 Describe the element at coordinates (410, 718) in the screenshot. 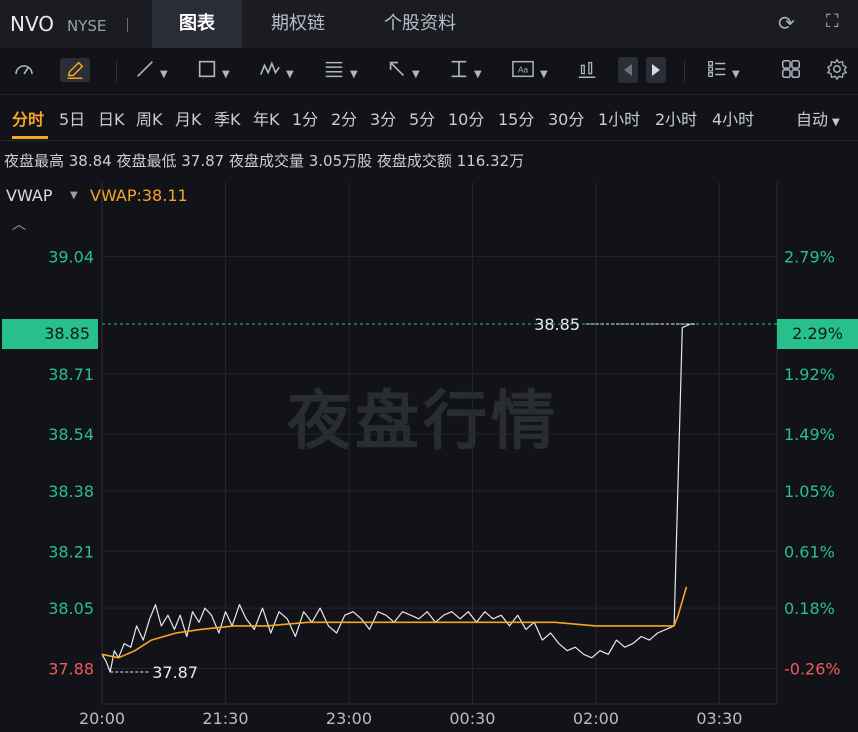

I see `x-axis-labels: 20:00 21:30 23:00 00:30 02:00 03:30` at that location.